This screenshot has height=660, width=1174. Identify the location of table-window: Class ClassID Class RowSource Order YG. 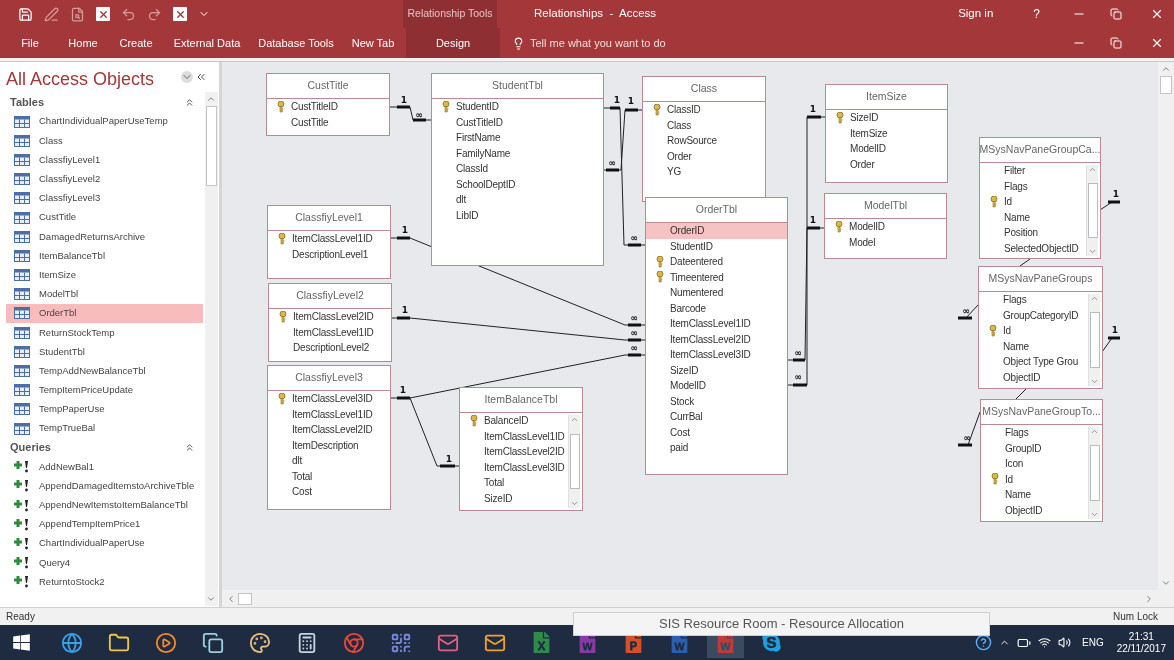
(704, 139).